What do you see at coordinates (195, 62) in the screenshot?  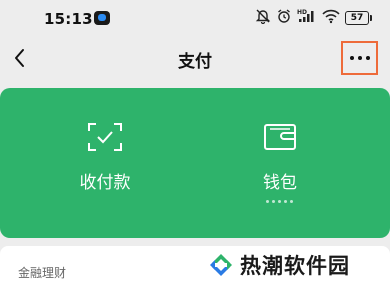 I see `page-title: 支付` at bounding box center [195, 62].